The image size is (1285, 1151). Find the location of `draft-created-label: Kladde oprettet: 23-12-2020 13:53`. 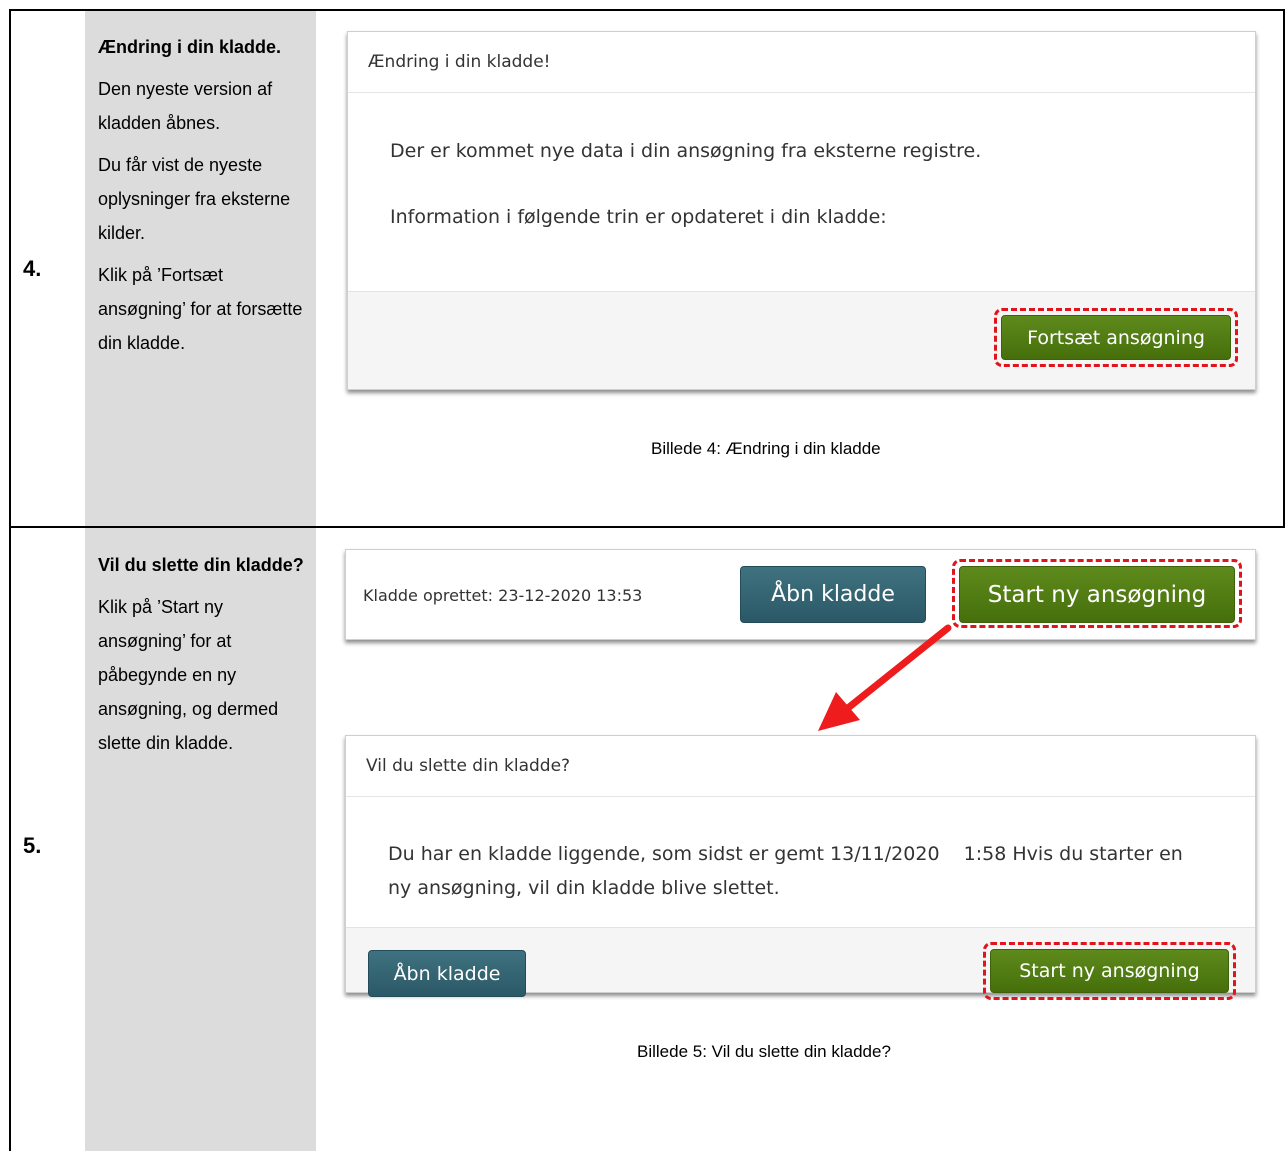

draft-created-label: Kladde oprettet: 23-12-2020 13:53 is located at coordinates (503, 595).